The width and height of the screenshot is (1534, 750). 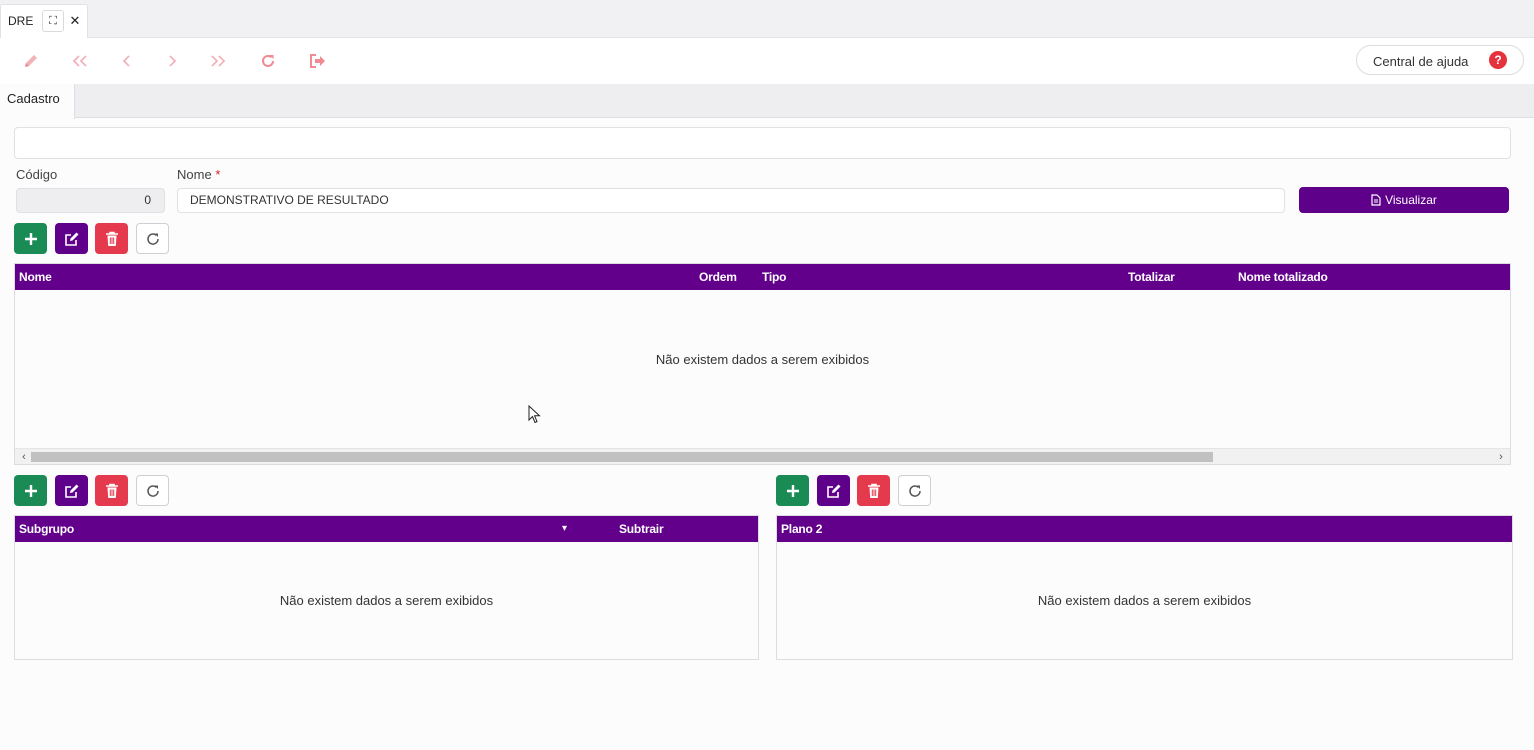 I want to click on plano-edit-button, so click(x=833, y=490).